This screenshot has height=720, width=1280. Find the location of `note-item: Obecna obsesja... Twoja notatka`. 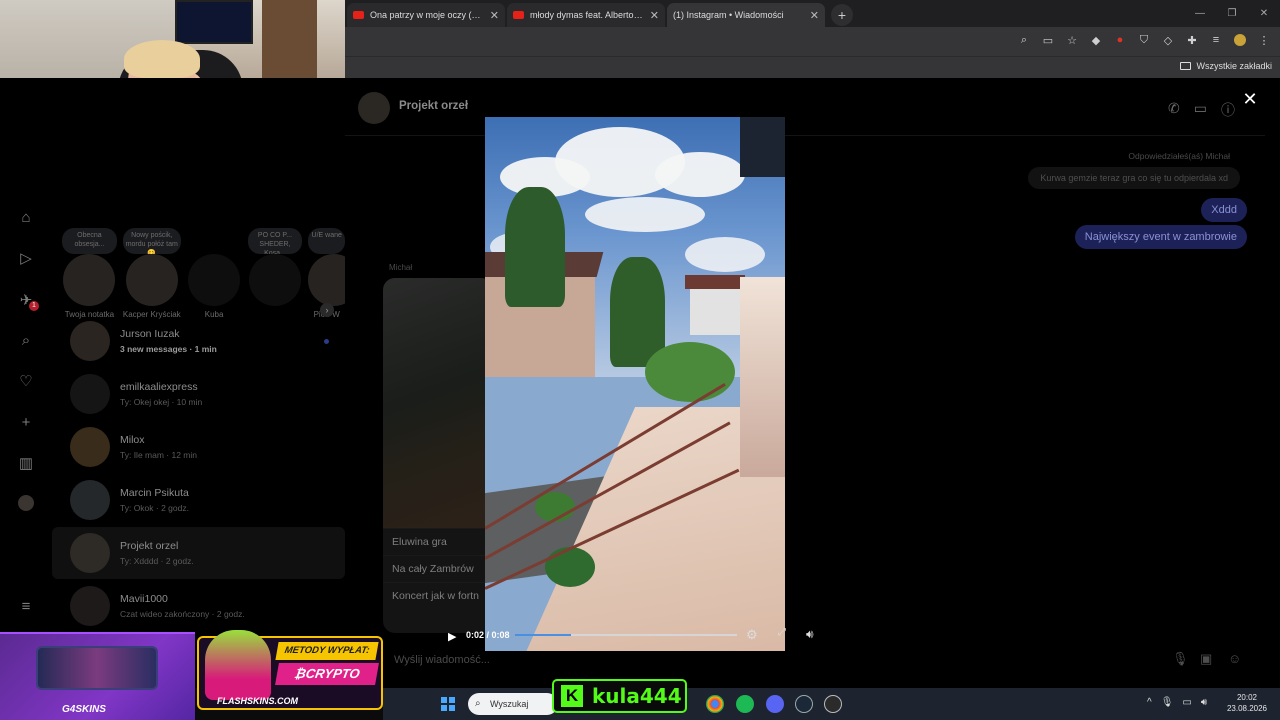

note-item: Obecna obsesja... Twoja notatka is located at coordinates (89, 275).